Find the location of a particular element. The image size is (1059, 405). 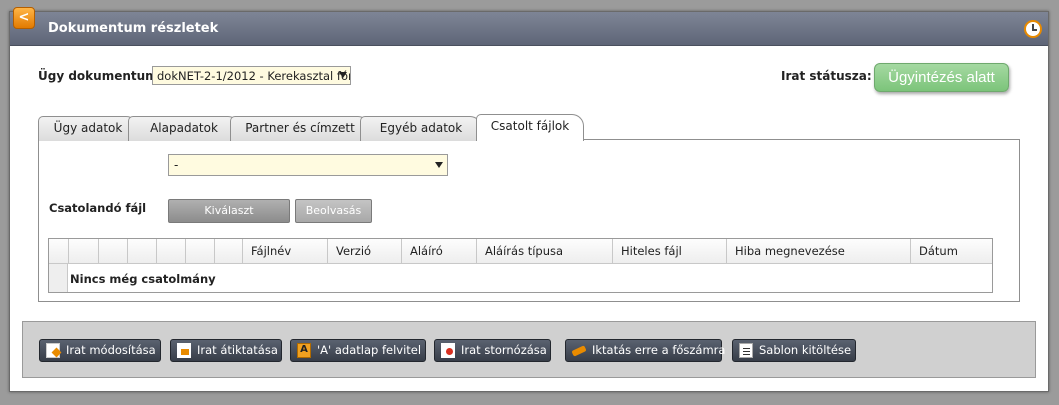

fill-template-button: Sablon kitöltése is located at coordinates (794, 350).